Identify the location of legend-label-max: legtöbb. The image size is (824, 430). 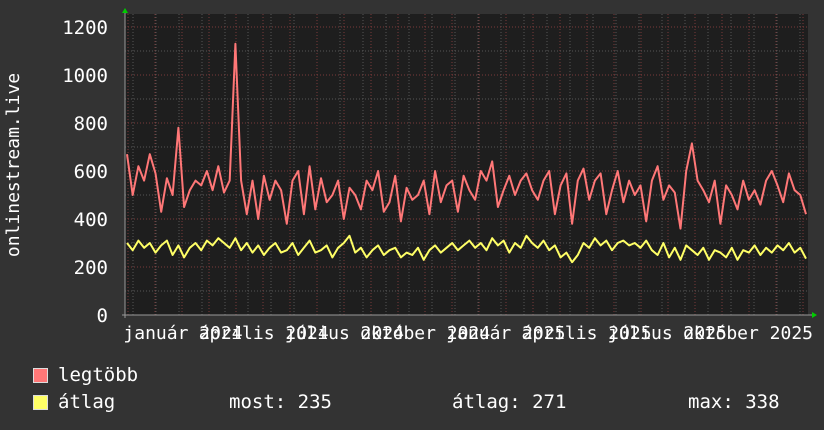
(98, 375).